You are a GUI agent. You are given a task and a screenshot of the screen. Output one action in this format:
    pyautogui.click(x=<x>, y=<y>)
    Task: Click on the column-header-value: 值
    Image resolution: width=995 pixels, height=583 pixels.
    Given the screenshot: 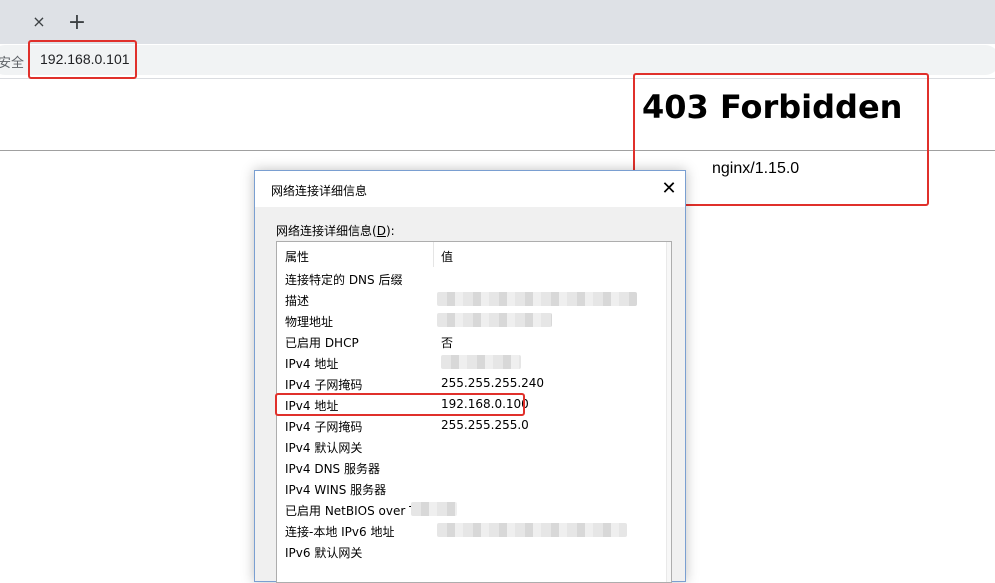 What is the action you would take?
    pyautogui.click(x=447, y=256)
    